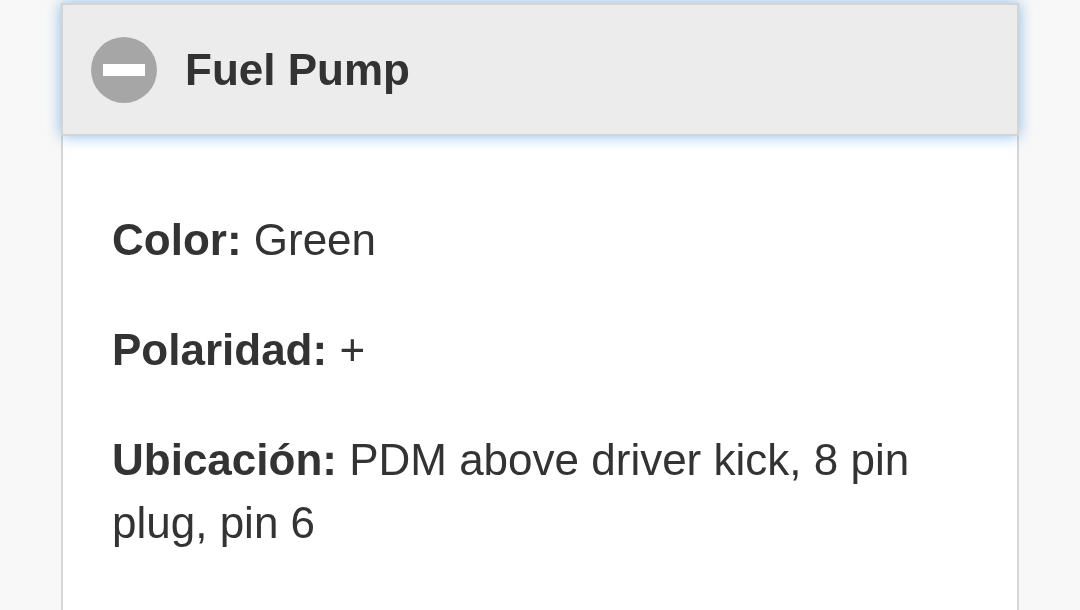 This screenshot has height=610, width=1080. What do you see at coordinates (245, 240) in the screenshot?
I see `field-text: Color: Green` at bounding box center [245, 240].